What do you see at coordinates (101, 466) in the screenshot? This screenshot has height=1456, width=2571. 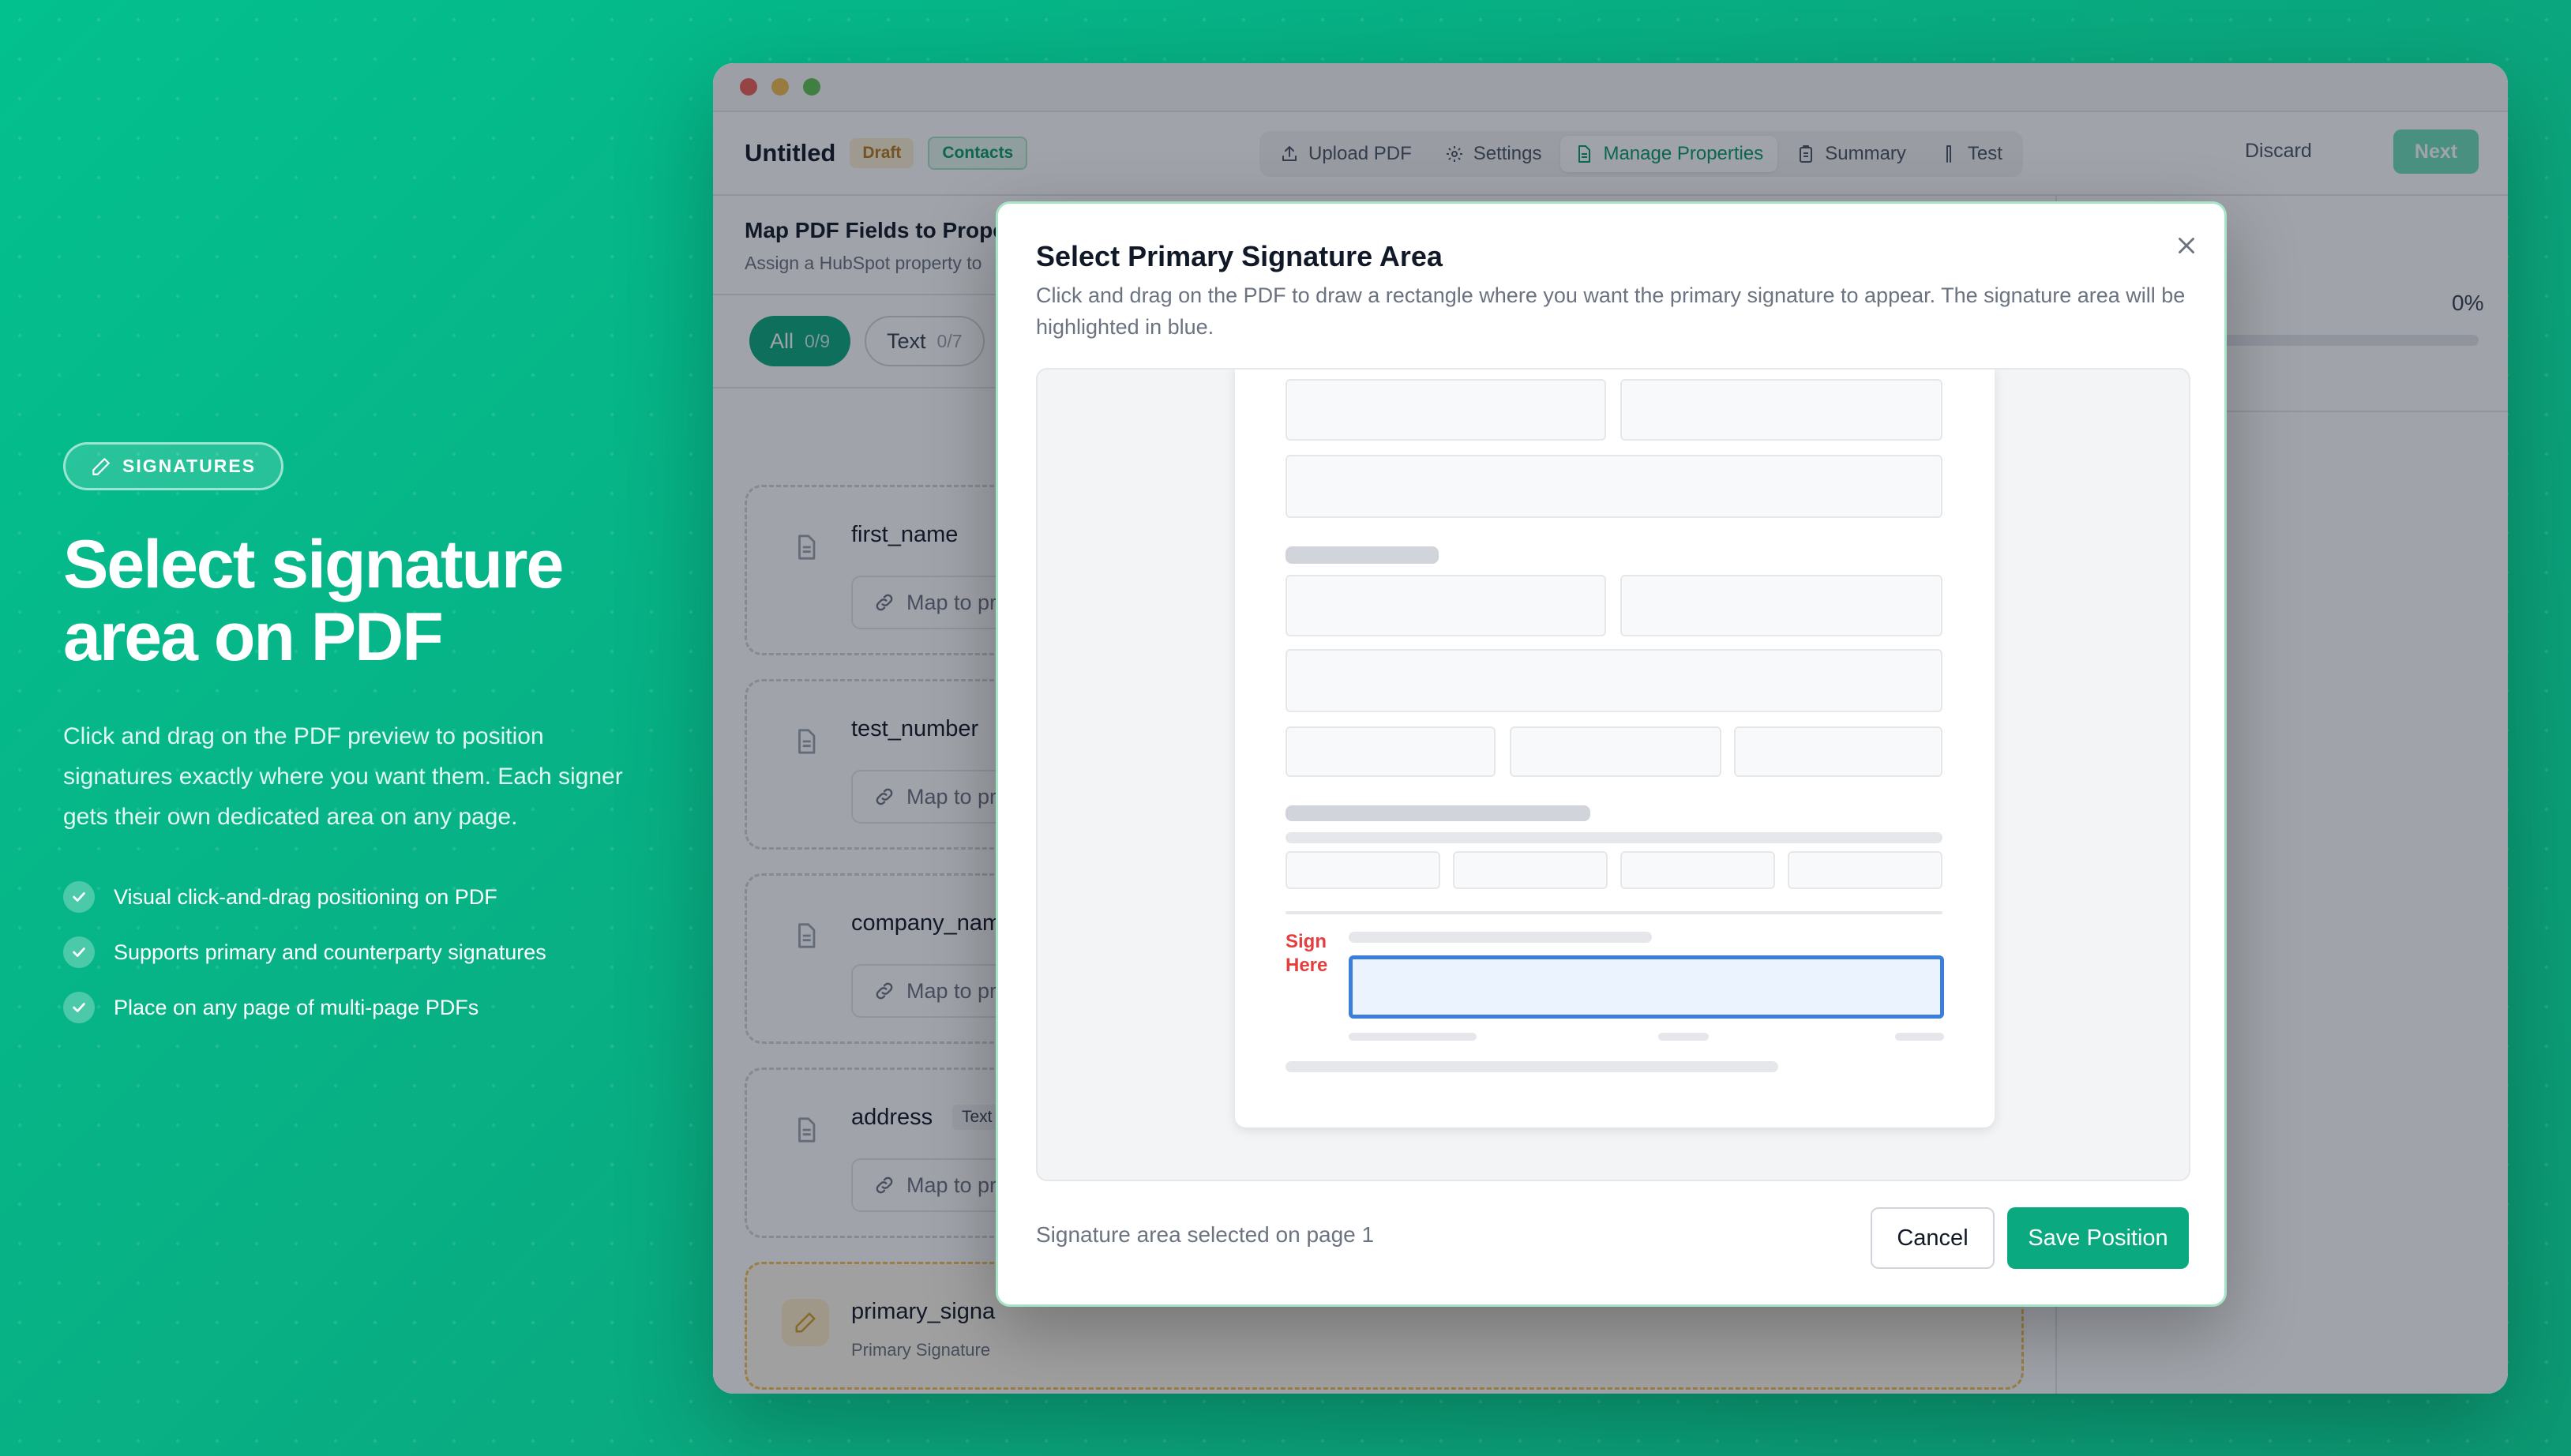 I see `pen-icon` at bounding box center [101, 466].